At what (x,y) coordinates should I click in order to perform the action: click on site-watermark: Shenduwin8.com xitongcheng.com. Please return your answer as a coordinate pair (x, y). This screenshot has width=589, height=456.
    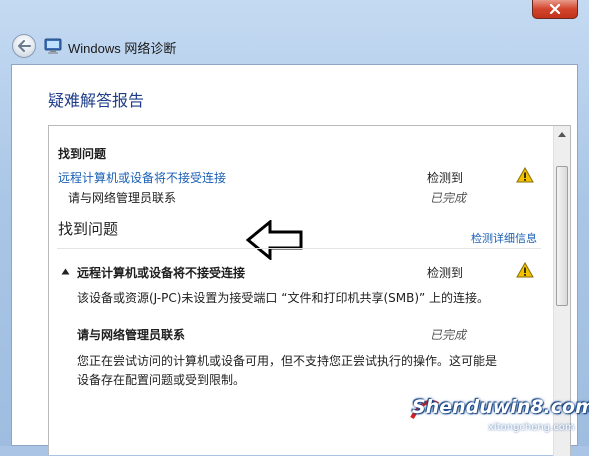
    Looking at the image, I should click on (498, 416).